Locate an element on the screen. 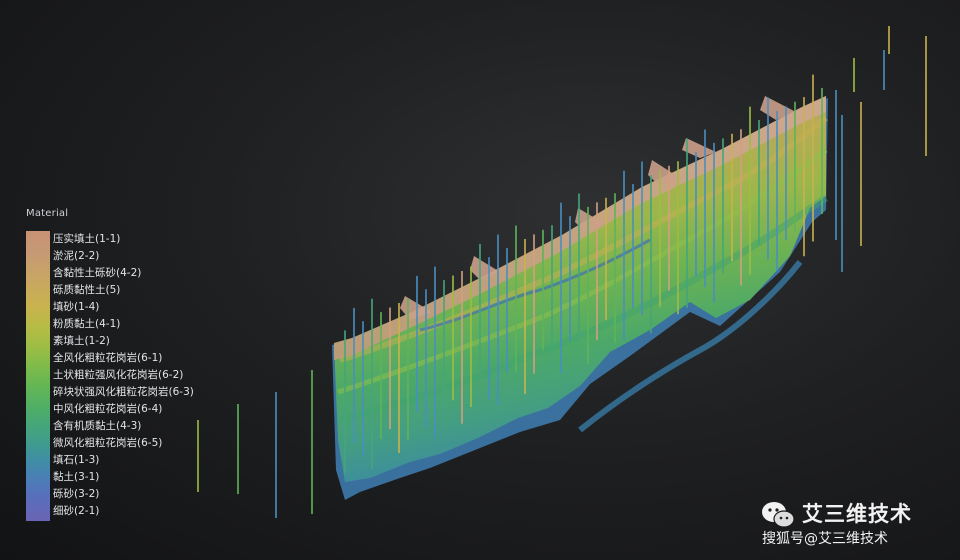 Image resolution: width=960 pixels, height=560 pixels. legend-item: 粉质黏土(4-1) is located at coordinates (87, 324).